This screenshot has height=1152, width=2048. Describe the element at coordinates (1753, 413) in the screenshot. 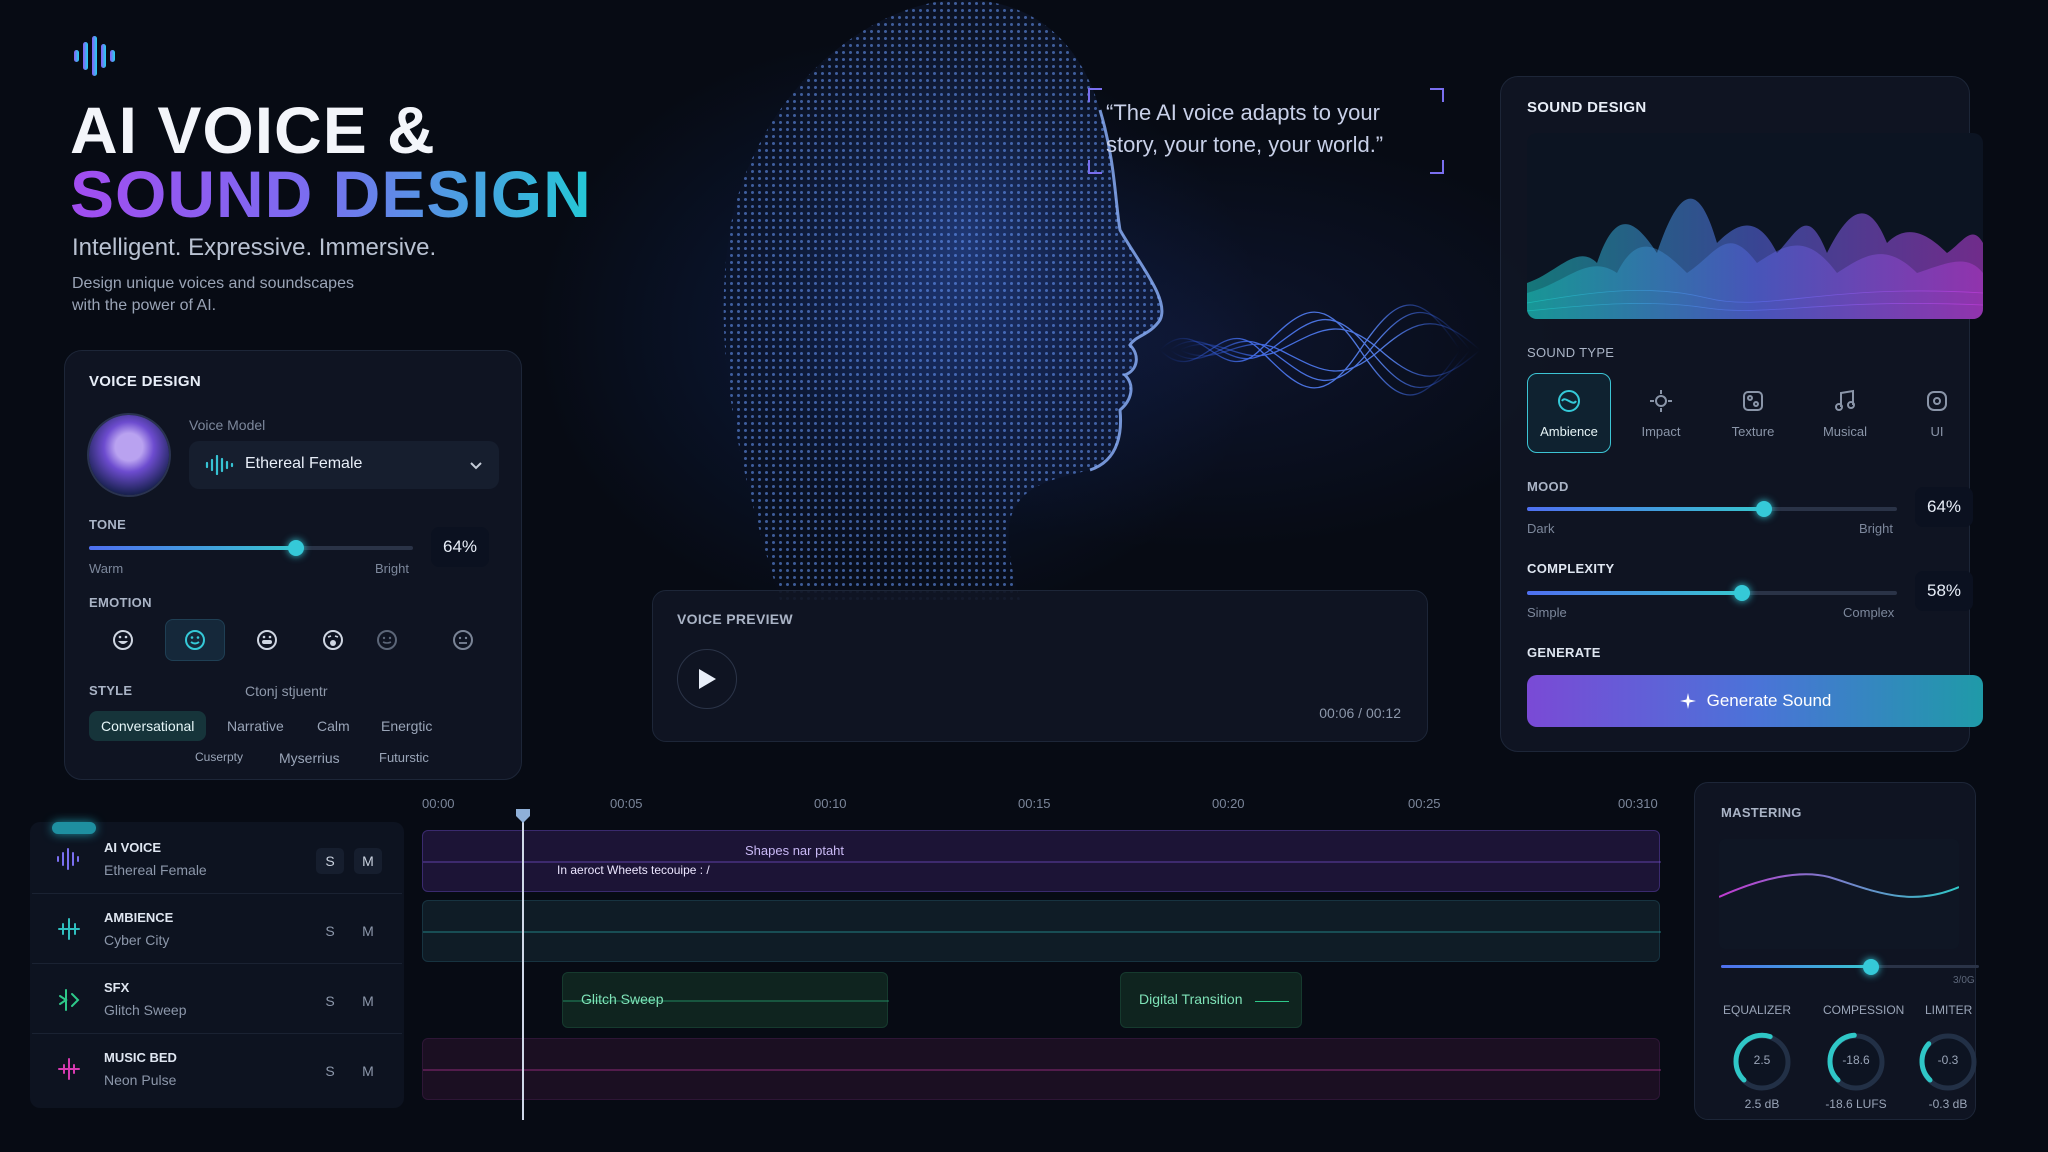

I see `sound-type-texture: Texture` at that location.